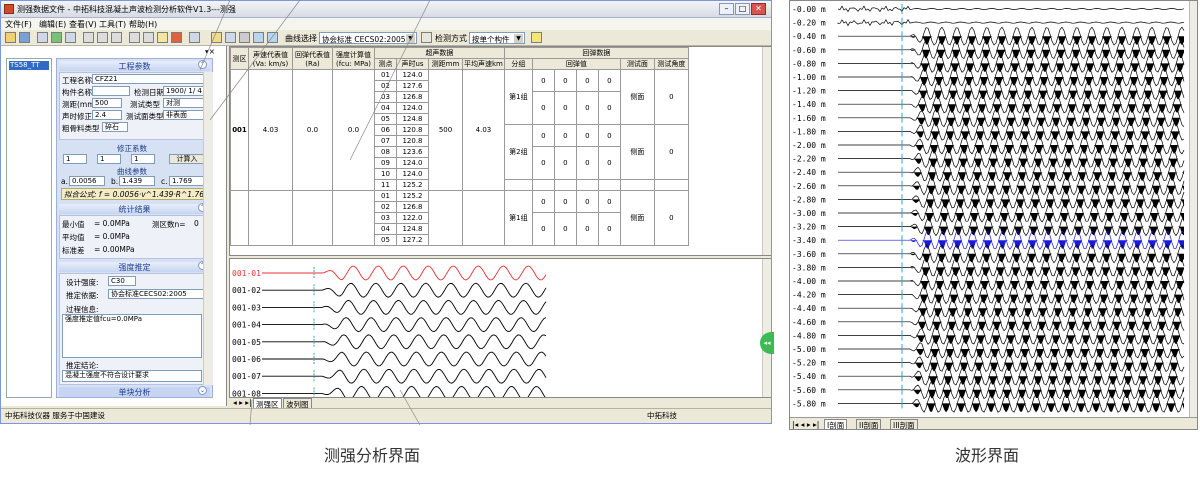 Image resolution: width=1200 pixels, height=500 pixels. What do you see at coordinates (107, 103) in the screenshot?
I see `distance-field: 500` at bounding box center [107, 103].